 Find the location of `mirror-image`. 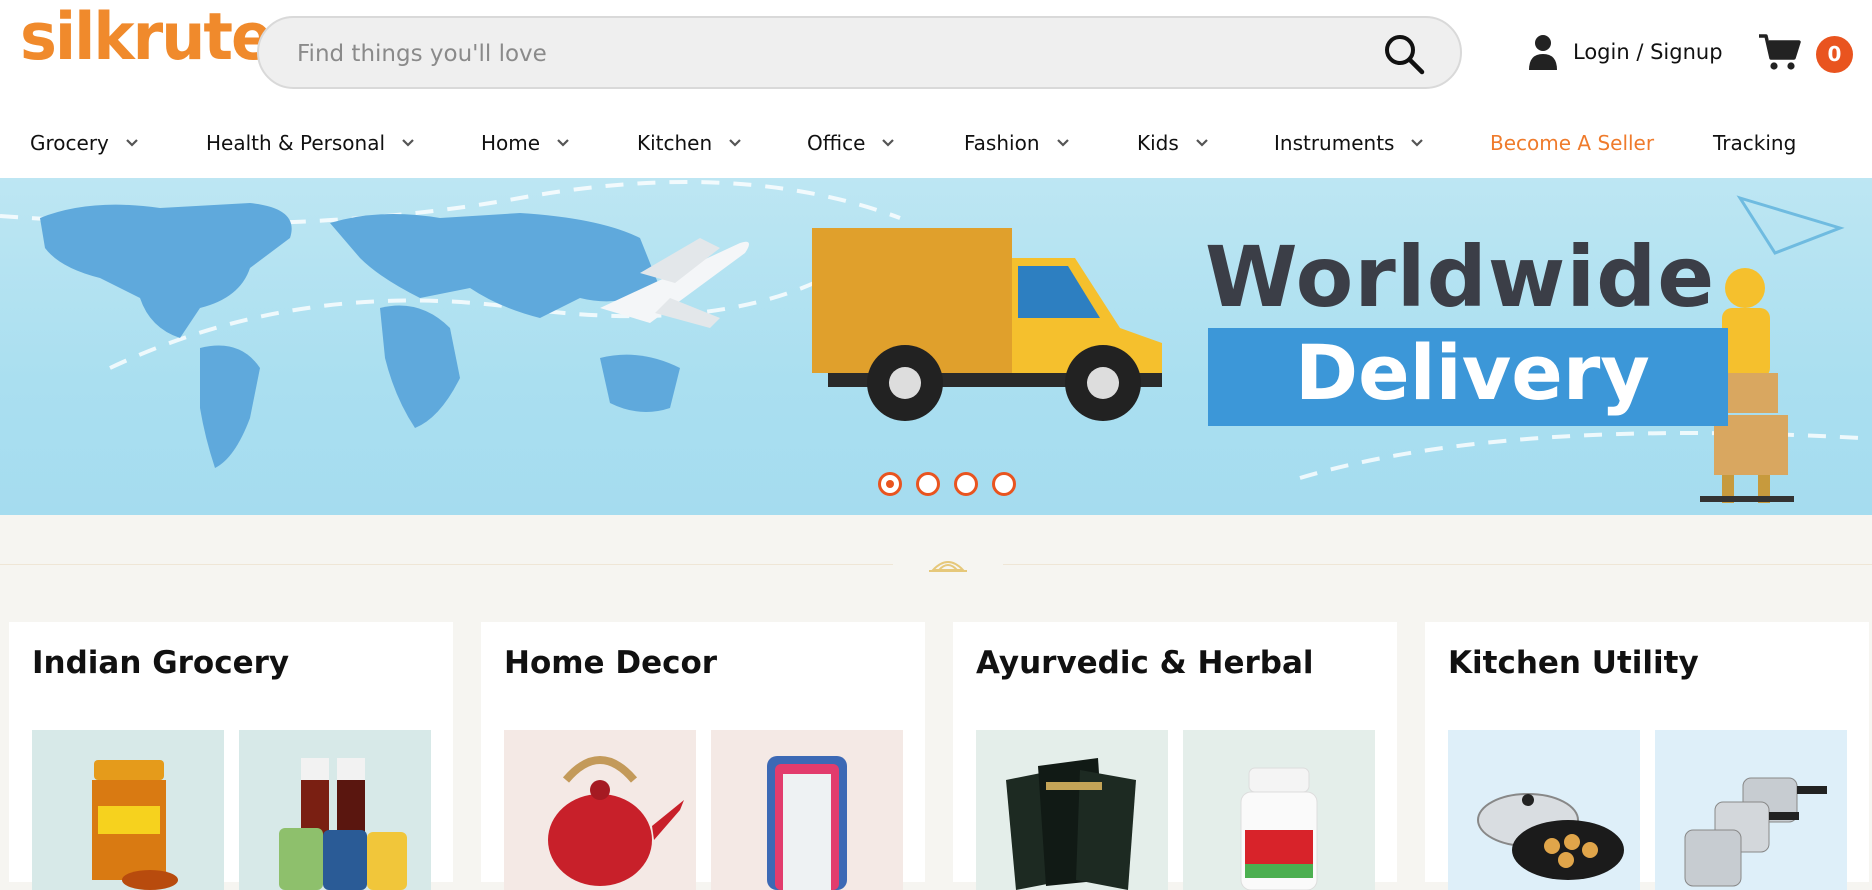

mirror-image is located at coordinates (807, 810).